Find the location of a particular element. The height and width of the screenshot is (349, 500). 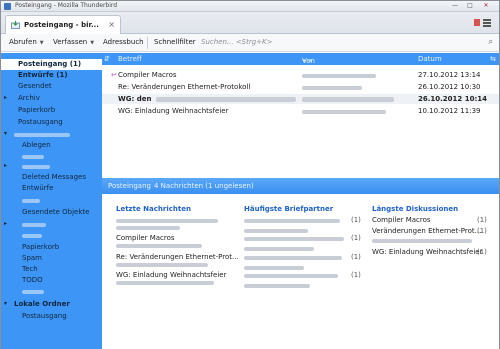

column-subject: Betreff is located at coordinates (130, 59).